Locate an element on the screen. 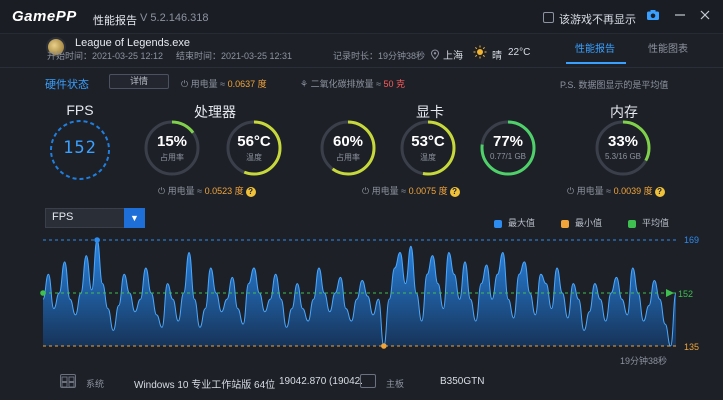  active-tab-indicator is located at coordinates (596, 63).